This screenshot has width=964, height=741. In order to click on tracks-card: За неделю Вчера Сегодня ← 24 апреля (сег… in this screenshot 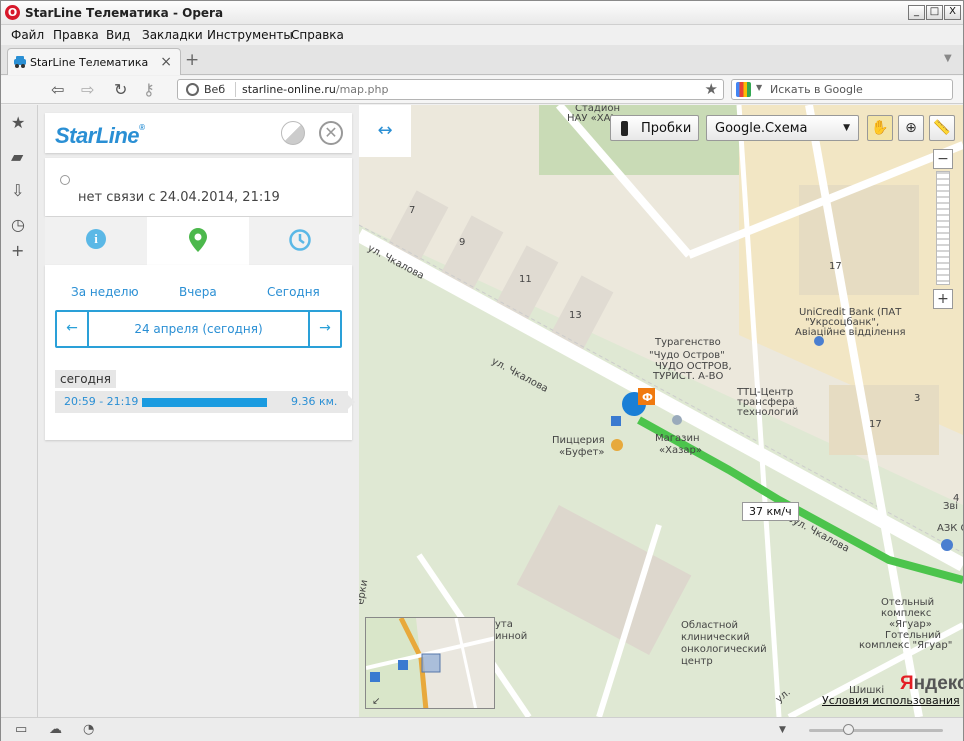, I will do `click(200, 352)`.